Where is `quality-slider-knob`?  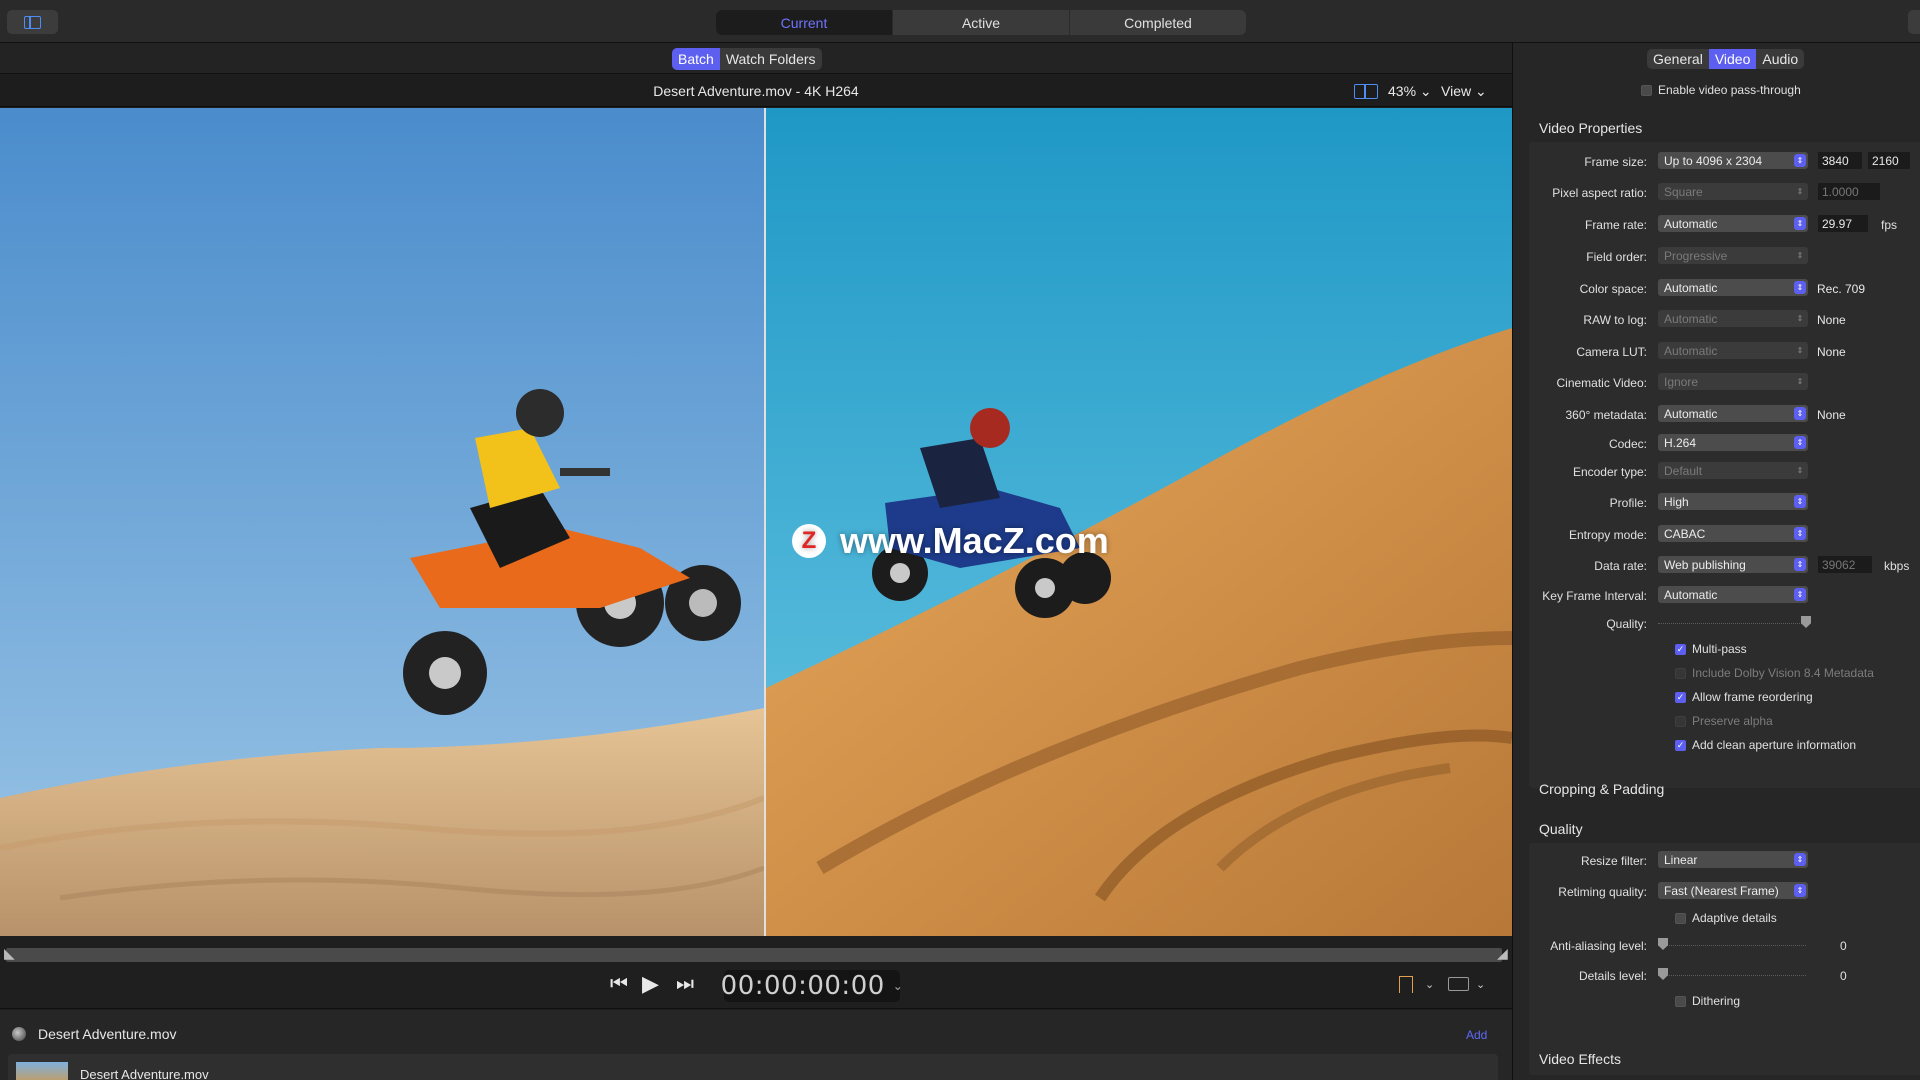 quality-slider-knob is located at coordinates (1806, 622).